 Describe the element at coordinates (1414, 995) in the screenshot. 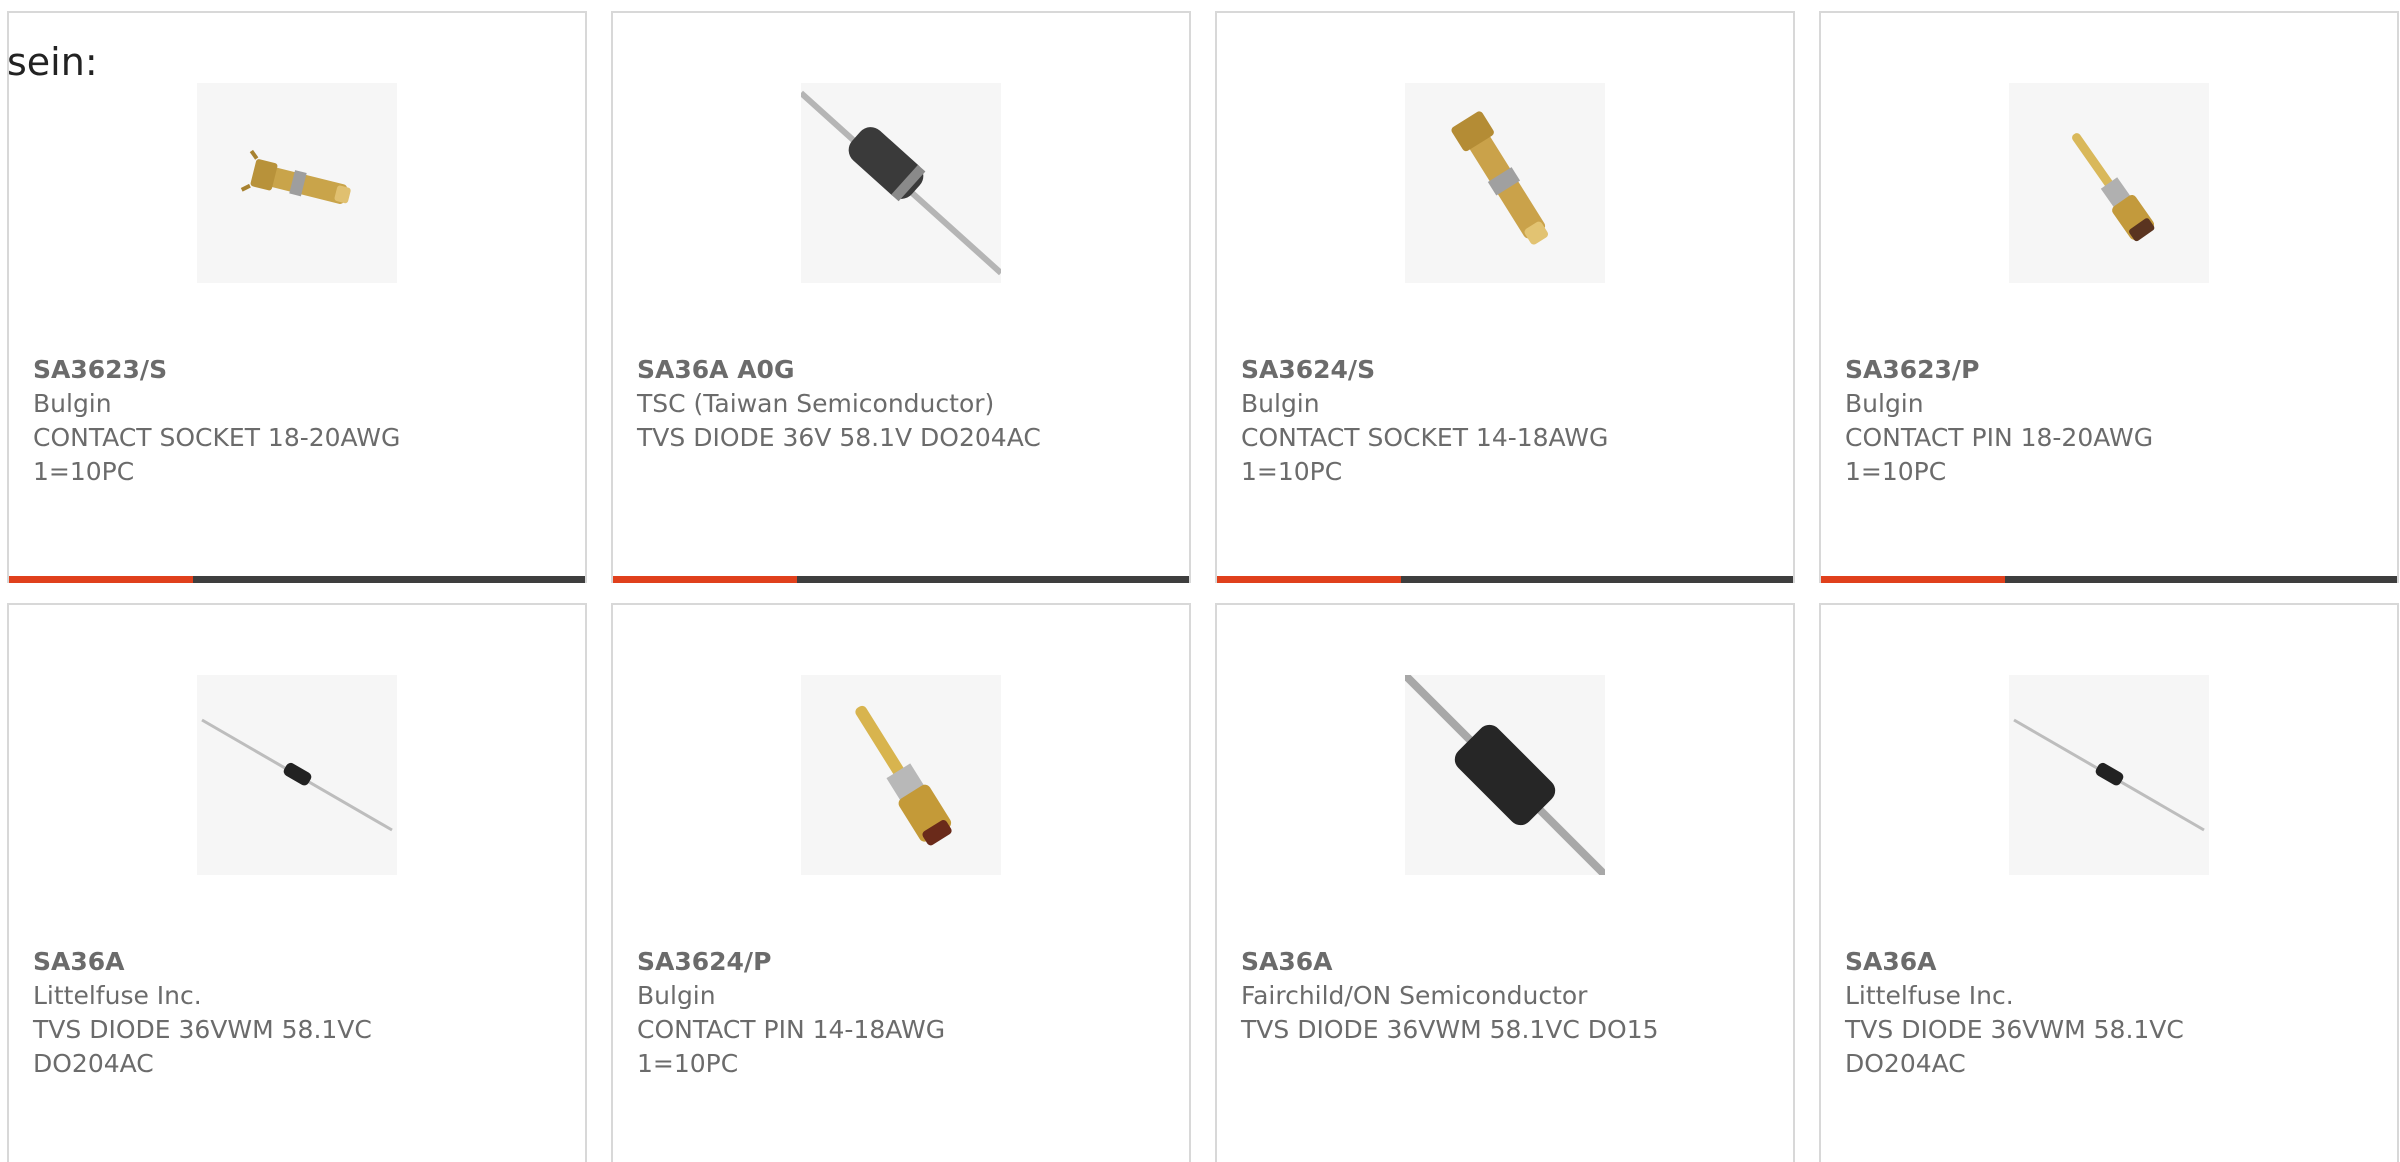

I see `manufacturer: Fairchild/ON Semiconductor` at that location.